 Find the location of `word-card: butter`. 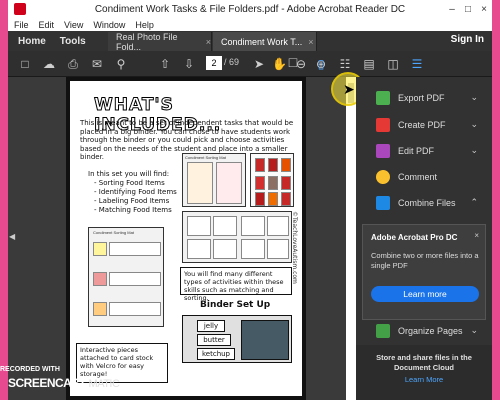

word-card: butter is located at coordinates (214, 340).